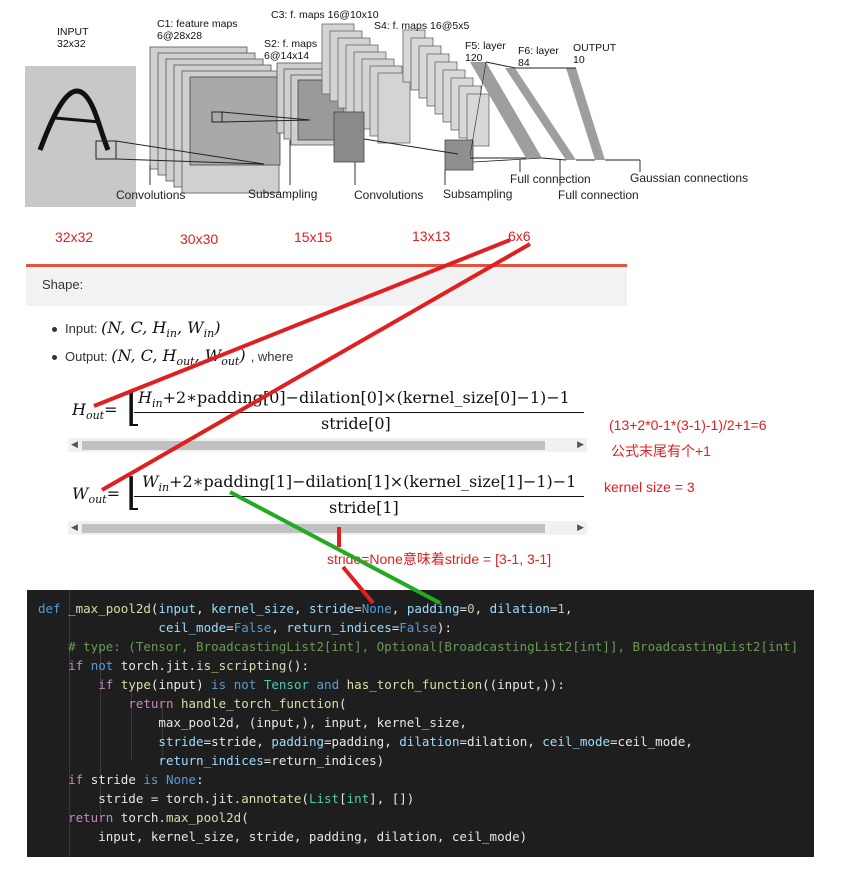  What do you see at coordinates (688, 425) in the screenshot?
I see `formula-note: (13+2*0-1*(3-1)-1)/2+1=6` at bounding box center [688, 425].